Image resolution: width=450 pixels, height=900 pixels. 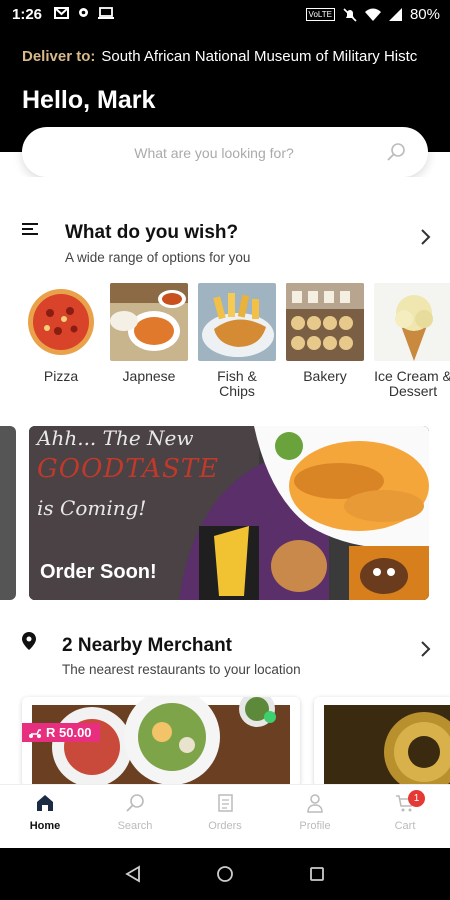 I want to click on home-button-icon, so click(x=225, y=874).